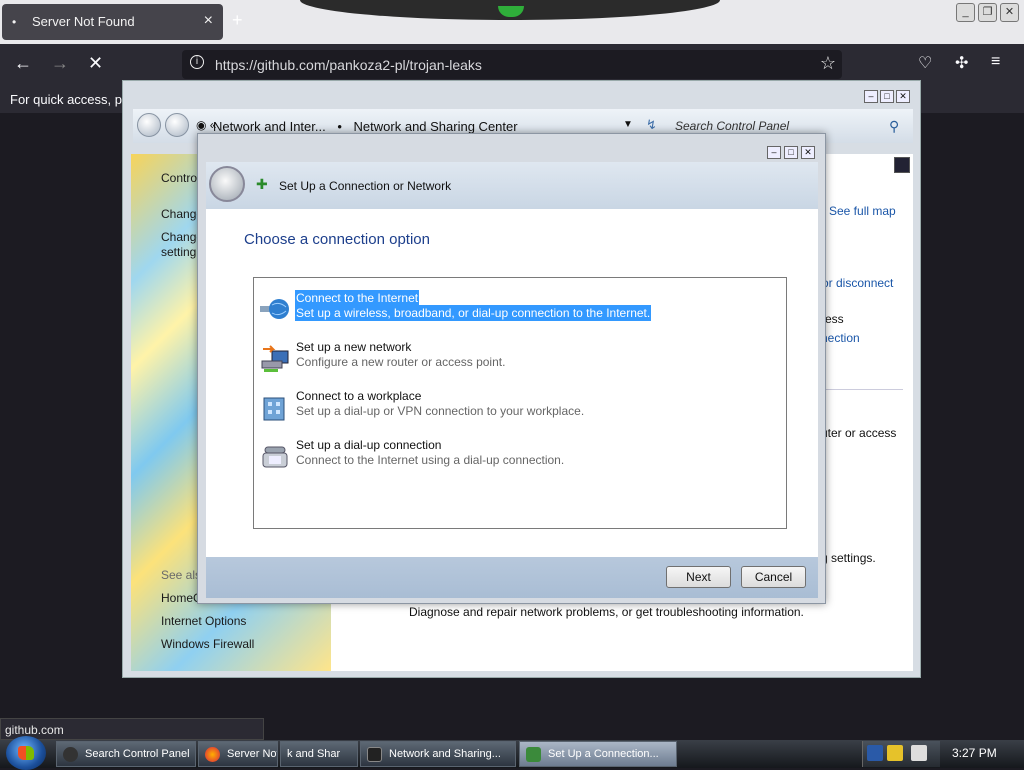 This screenshot has height=770, width=1024. What do you see at coordinates (862, 389) in the screenshot?
I see `divider` at bounding box center [862, 389].